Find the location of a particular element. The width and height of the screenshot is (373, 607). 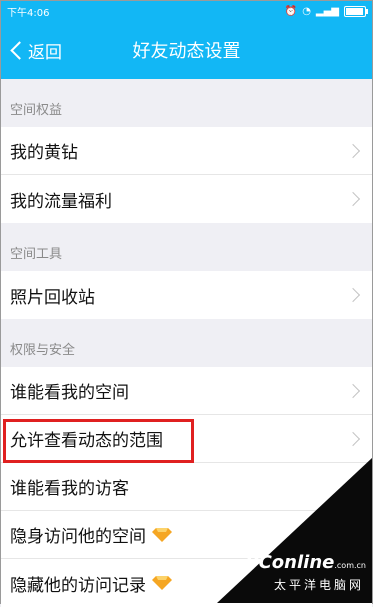

header: 下午4:06 ⏰ ◔ ▂▄▆ 返回 好友动态设置 is located at coordinates (186, 40).